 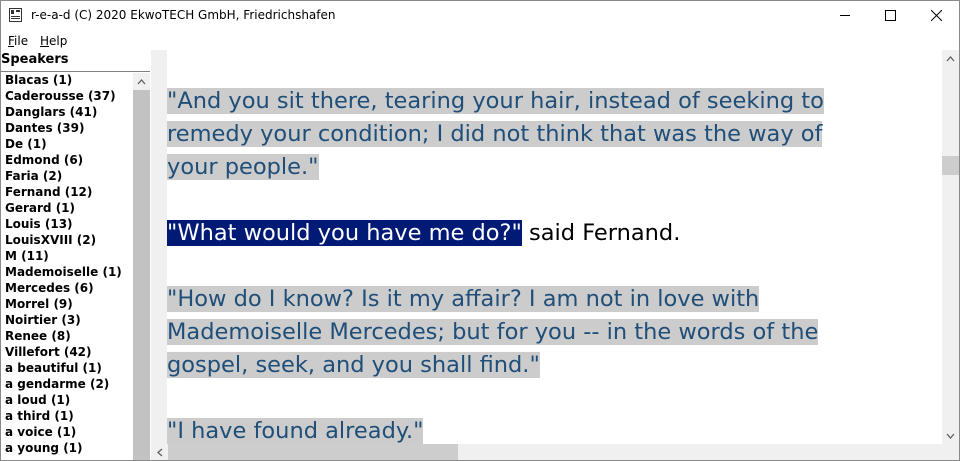 I want to click on menu-file: File, so click(x=18, y=41).